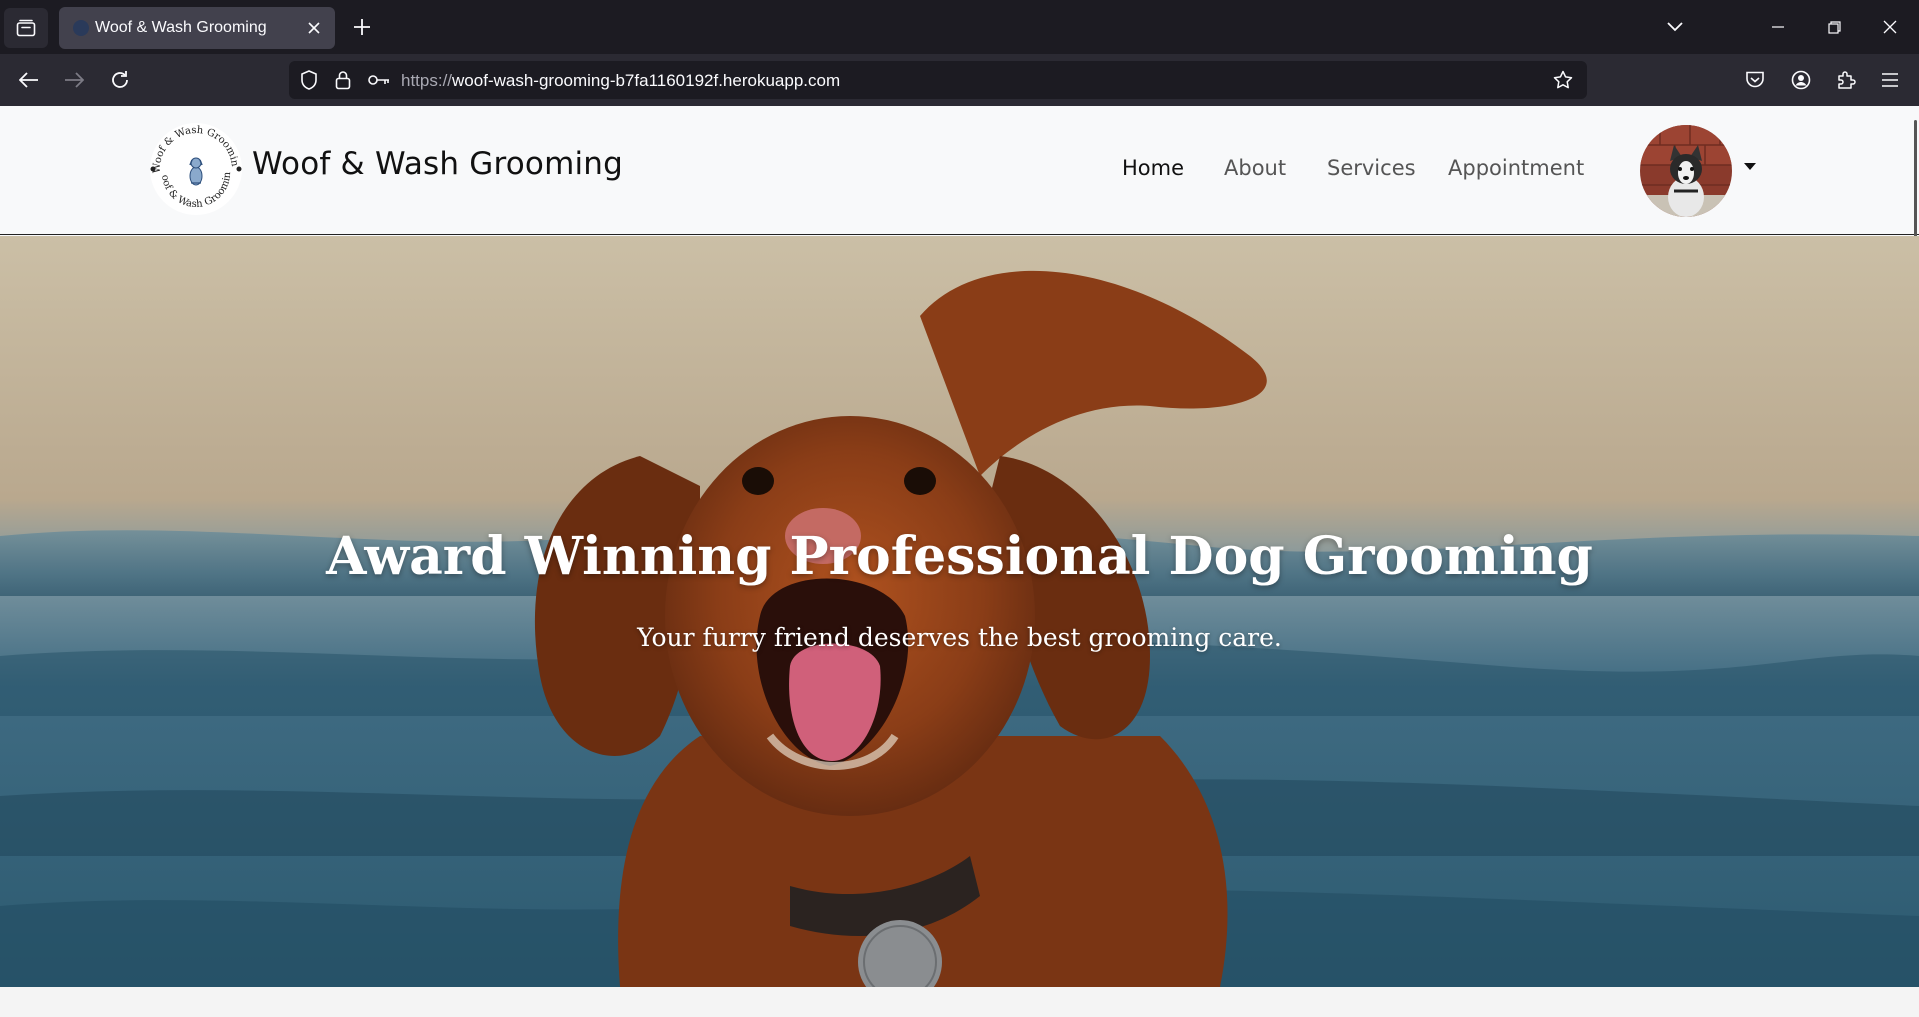 This screenshot has height=1017, width=1919. I want to click on browser-tab: Woof & Wash Grooming, so click(197, 28).